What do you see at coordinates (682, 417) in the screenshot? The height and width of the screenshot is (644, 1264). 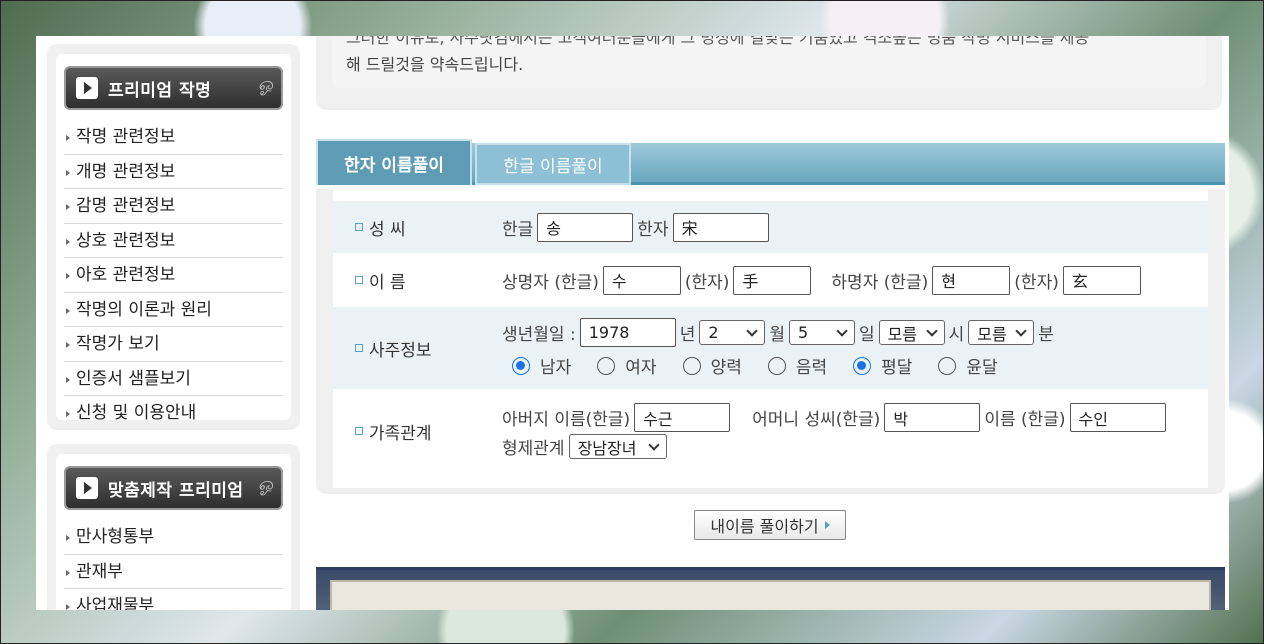 I see `father-name-input: 수근` at bounding box center [682, 417].